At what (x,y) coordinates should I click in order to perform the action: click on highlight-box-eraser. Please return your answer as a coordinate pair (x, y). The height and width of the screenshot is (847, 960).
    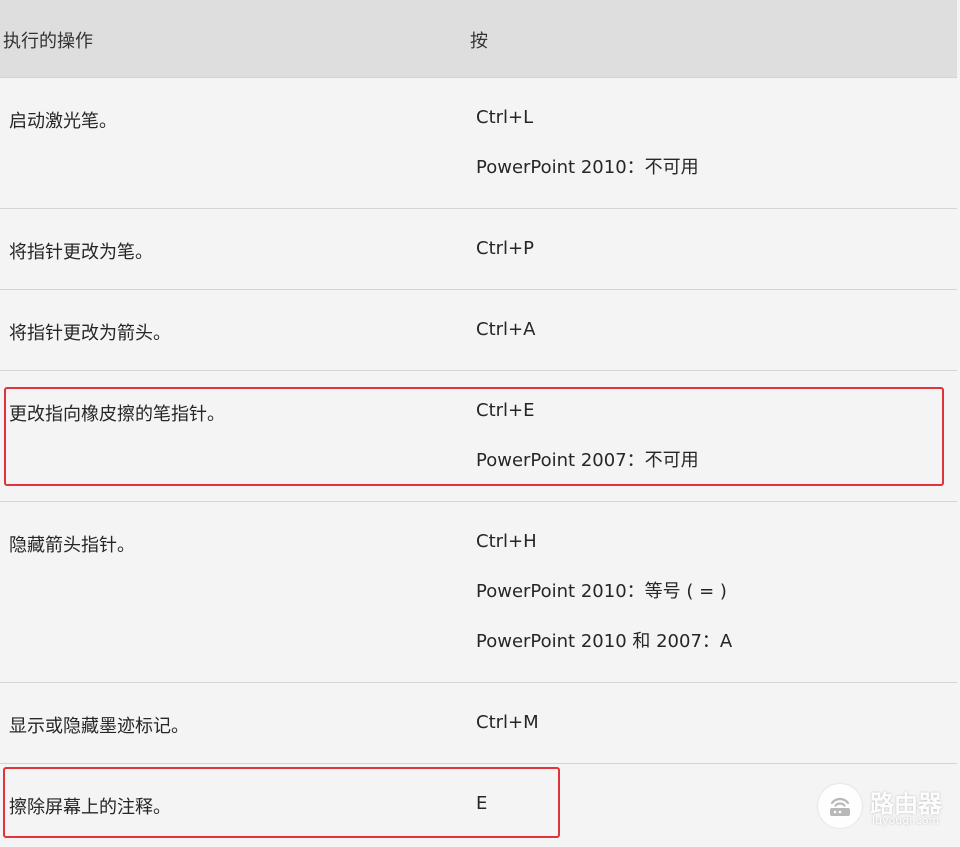
    Looking at the image, I should click on (474, 436).